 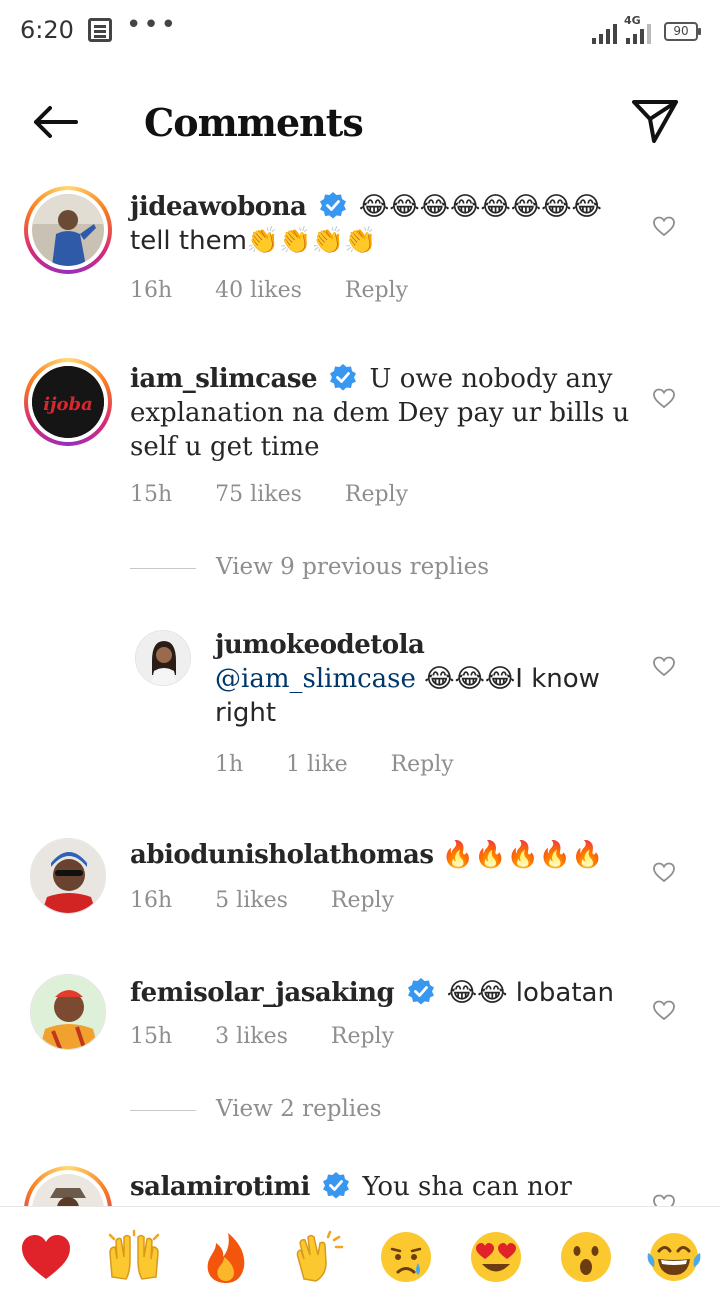 I want to click on avatar-story-ring: ijoba, so click(x=68, y=402).